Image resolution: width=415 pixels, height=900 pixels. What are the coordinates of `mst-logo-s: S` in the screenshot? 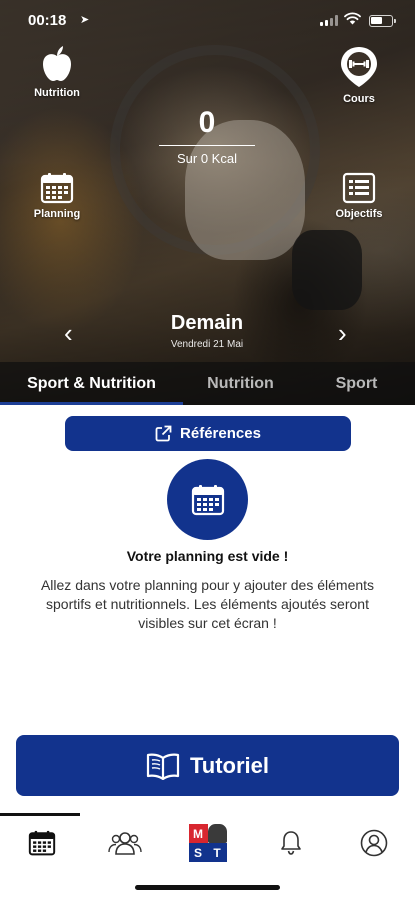 It's located at (198, 852).